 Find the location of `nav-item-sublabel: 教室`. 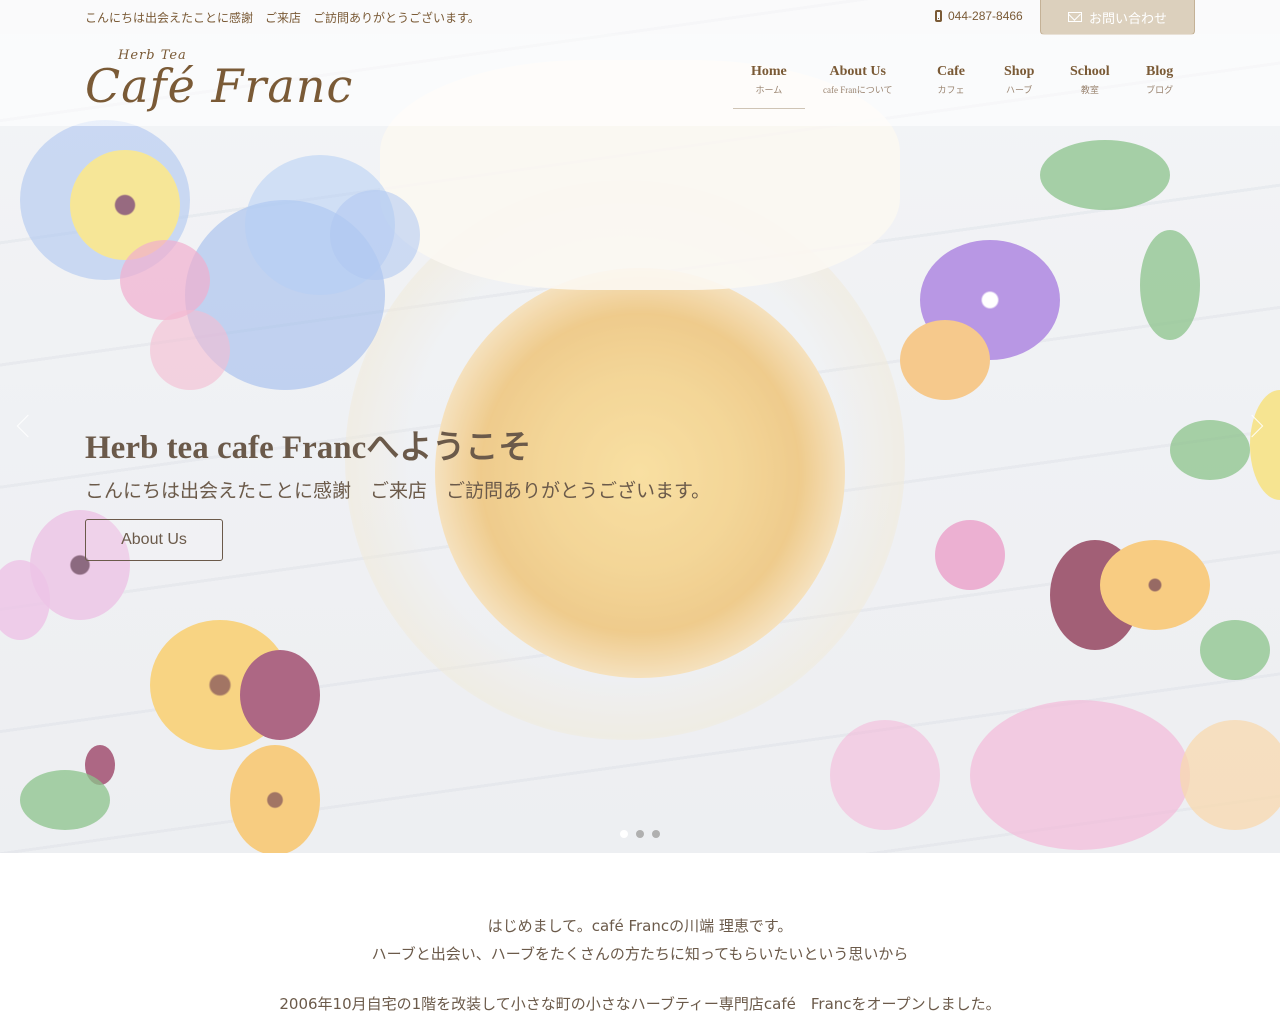

nav-item-sublabel: 教室 is located at coordinates (1089, 90).